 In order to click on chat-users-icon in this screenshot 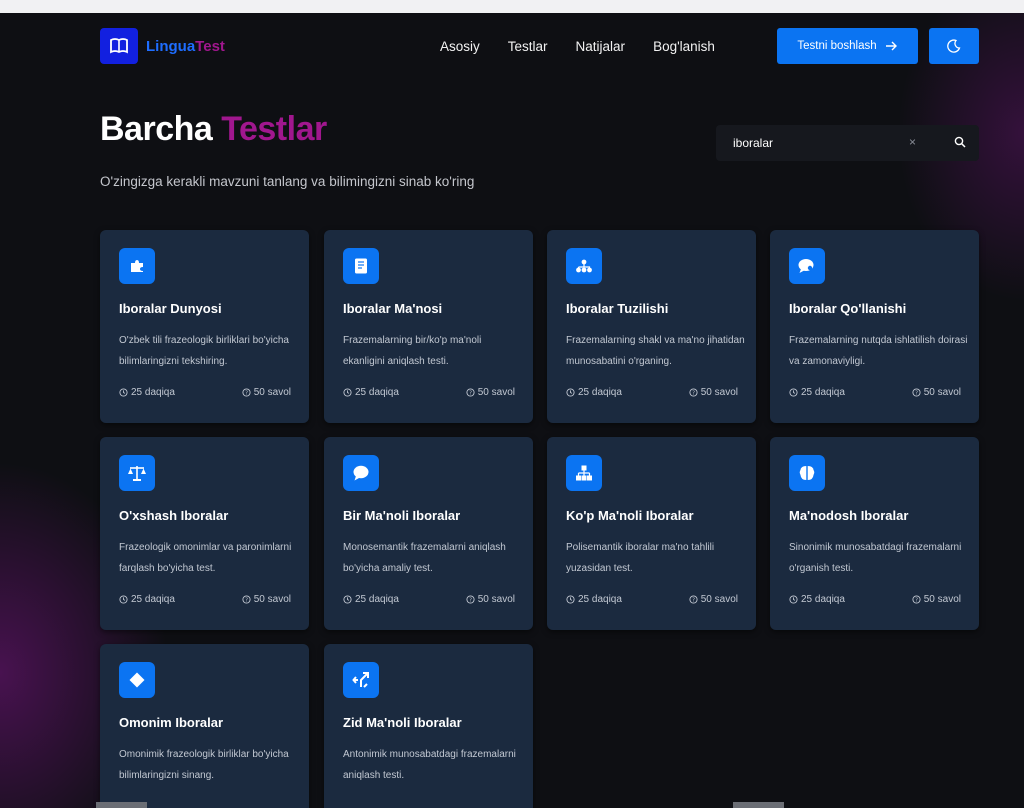, I will do `click(807, 266)`.